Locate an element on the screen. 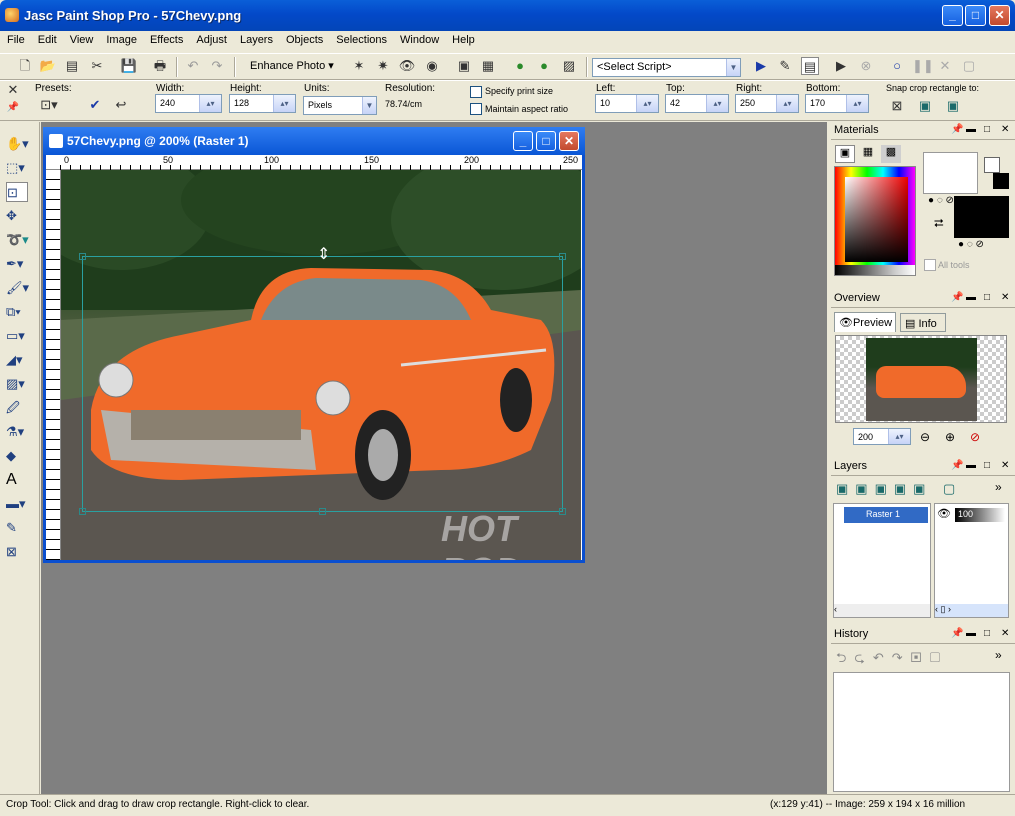  left-field: 10 ▴▾ is located at coordinates (627, 103).